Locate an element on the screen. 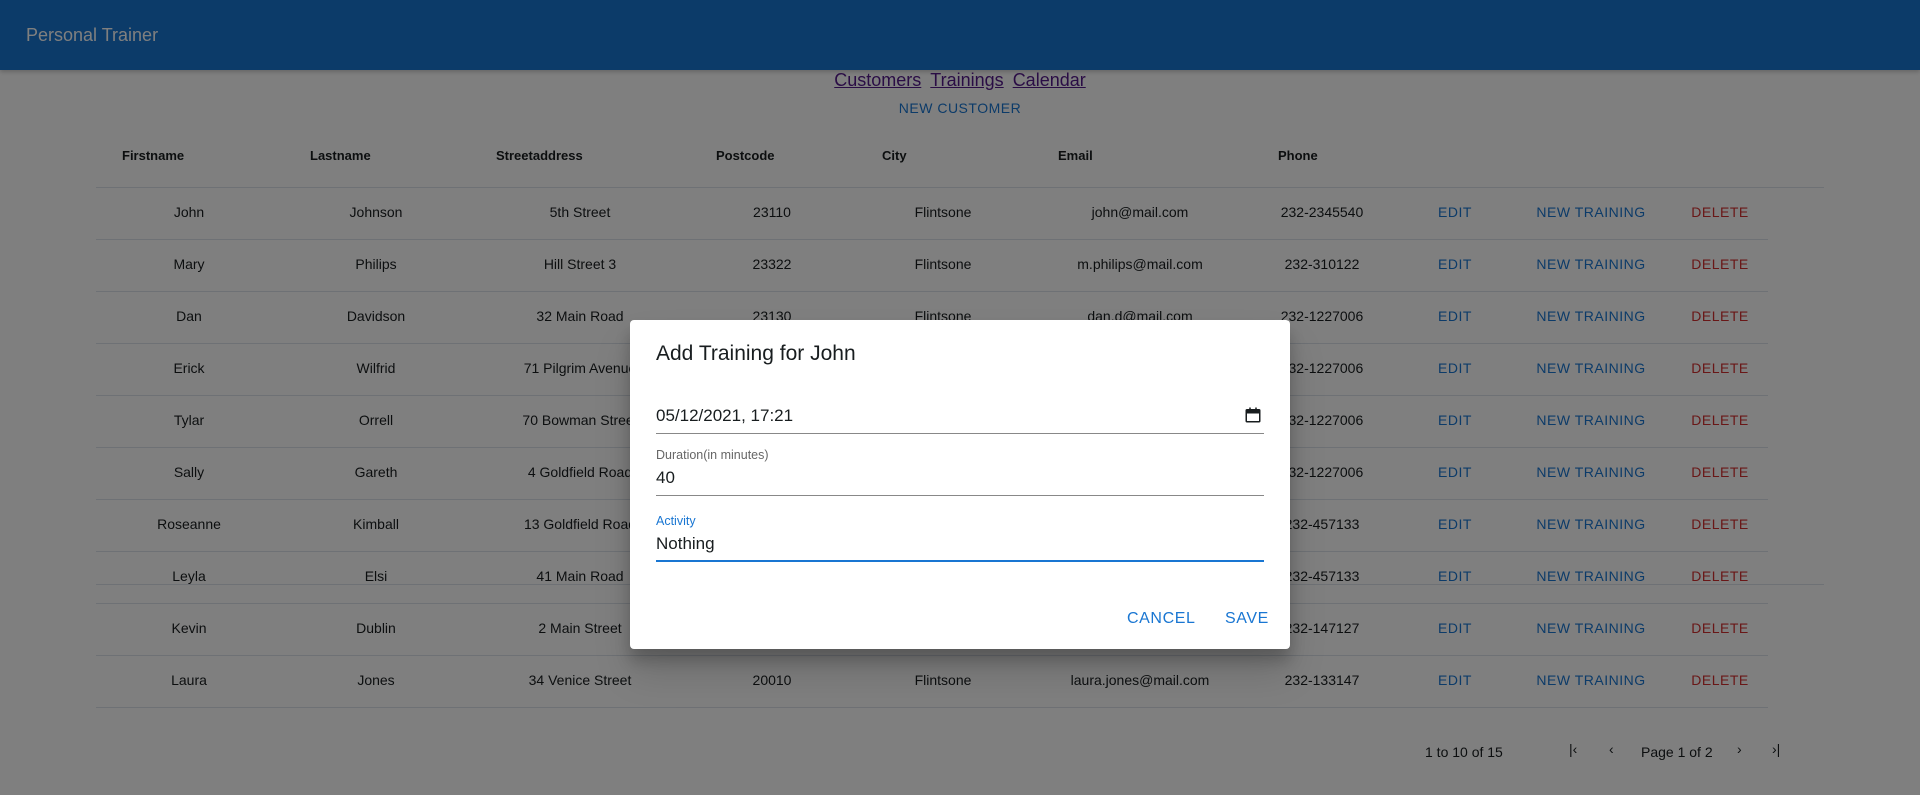 The image size is (1920, 795). date-input: 05/12/2021, 17:21 is located at coordinates (960, 417).